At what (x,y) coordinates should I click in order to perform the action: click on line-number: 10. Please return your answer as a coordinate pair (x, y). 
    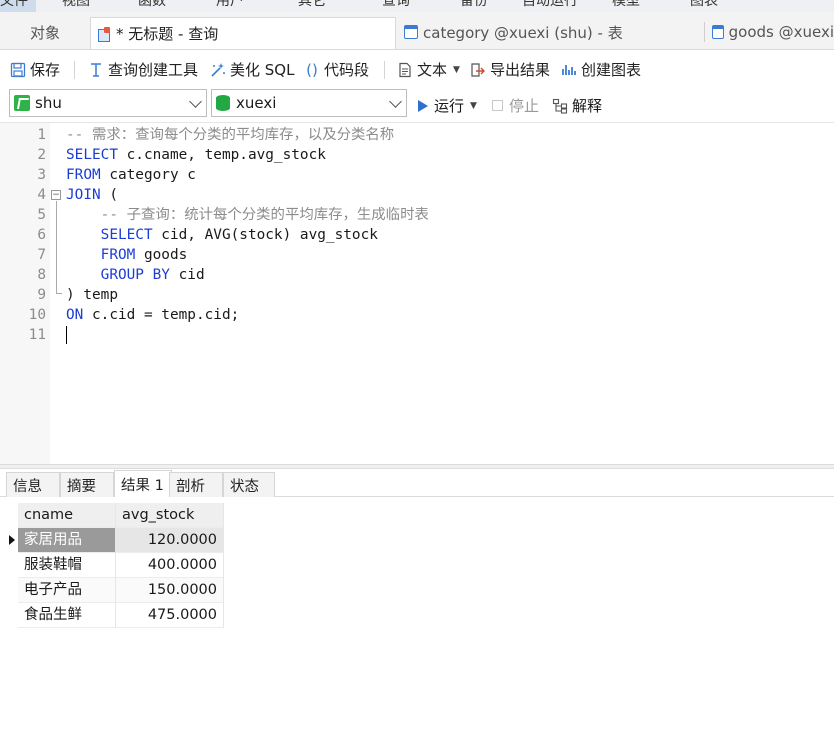
    Looking at the image, I should click on (37, 315).